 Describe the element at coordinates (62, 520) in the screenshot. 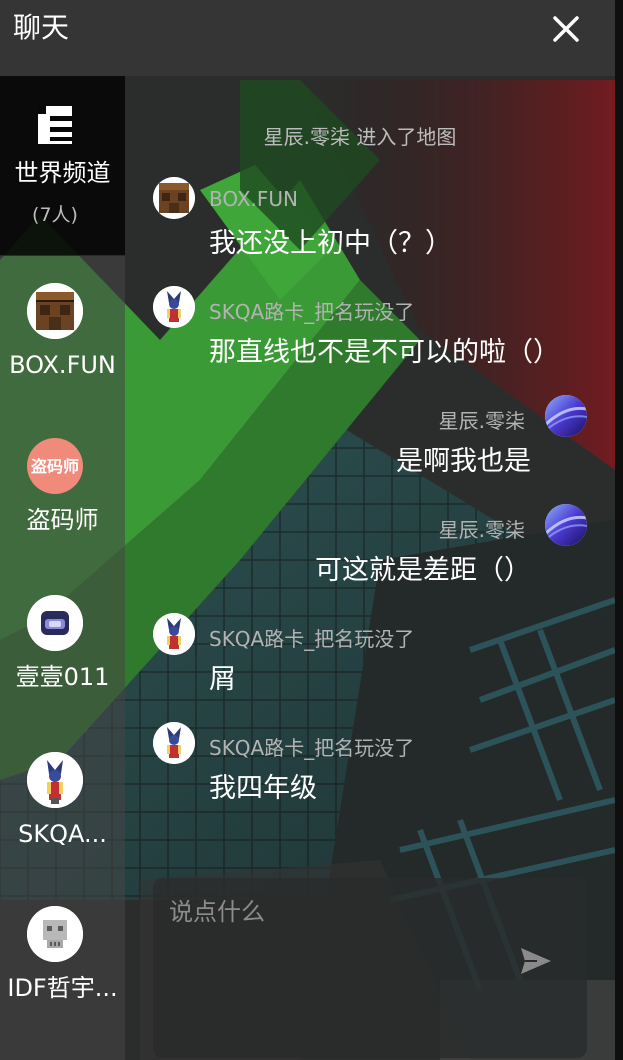

I see `sidebar-item-label: 盗码师` at that location.